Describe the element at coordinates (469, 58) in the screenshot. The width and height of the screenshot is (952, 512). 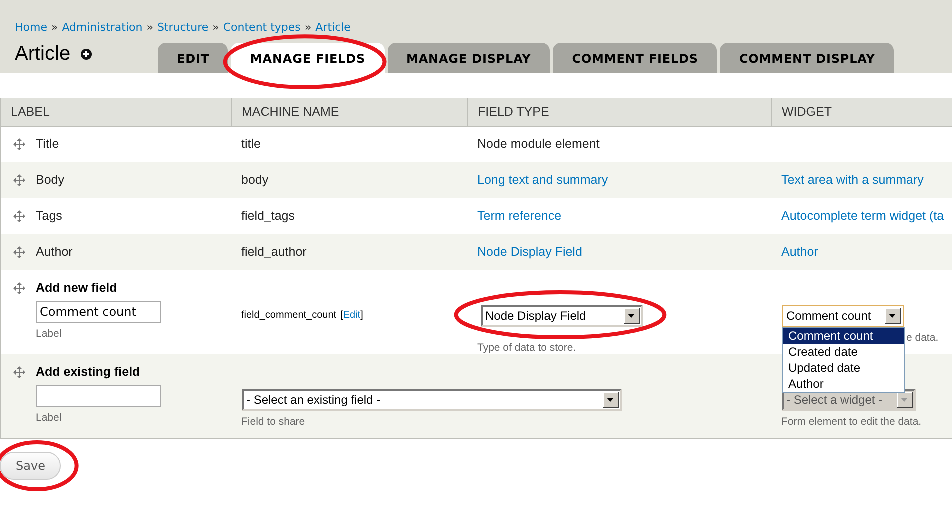
I see `tab: MANAGE DISPLAY` at that location.